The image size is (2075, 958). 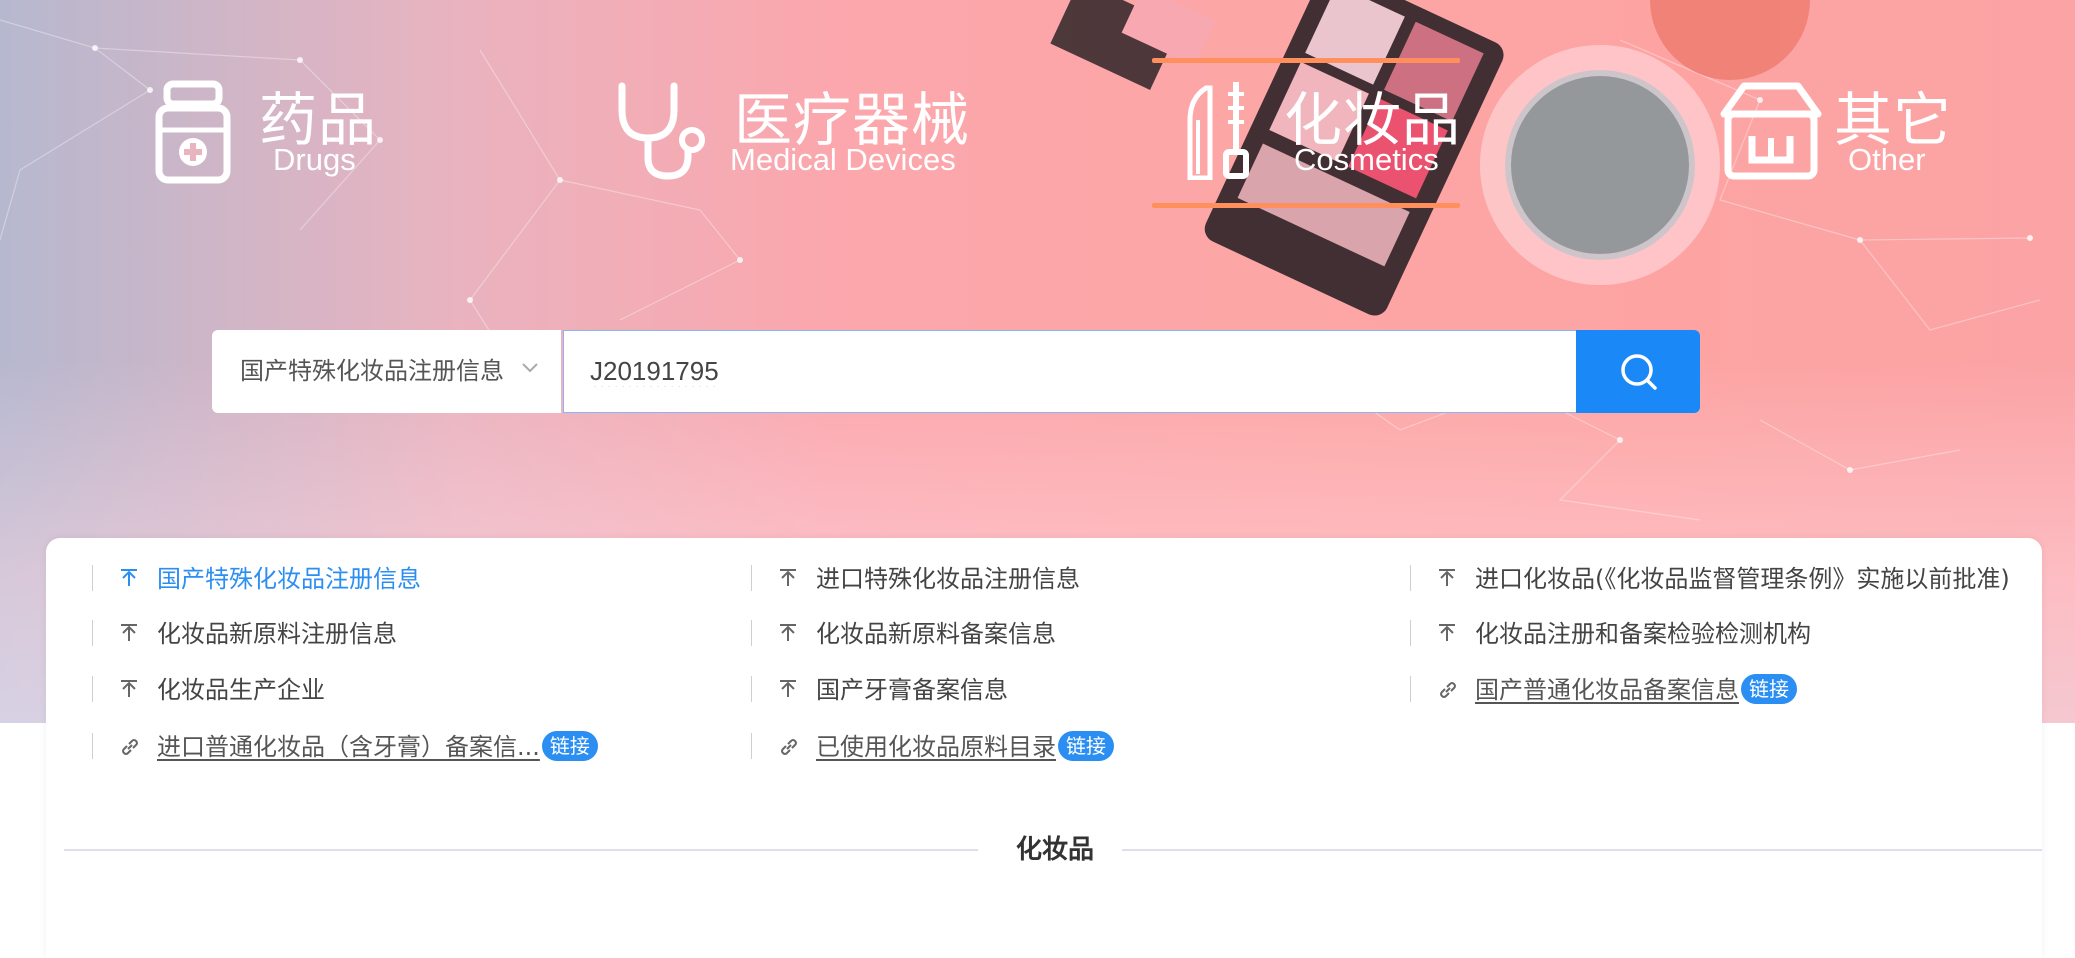 What do you see at coordinates (936, 634) in the screenshot?
I see `link-label: 化妆品新原料备案信息` at bounding box center [936, 634].